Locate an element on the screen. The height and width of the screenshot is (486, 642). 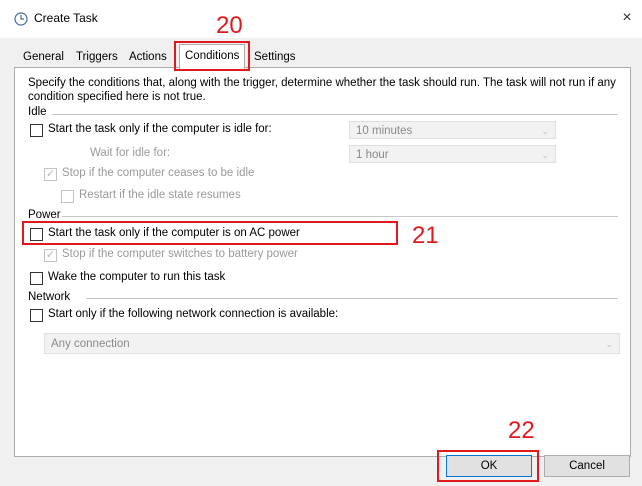
network-connection-combo: Any connection ⌄ is located at coordinates (332, 343).